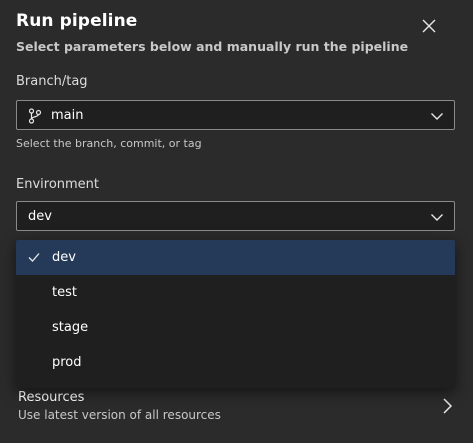 The width and height of the screenshot is (473, 443). Describe the element at coordinates (235, 216) in the screenshot. I see `environment-select: dev` at that location.